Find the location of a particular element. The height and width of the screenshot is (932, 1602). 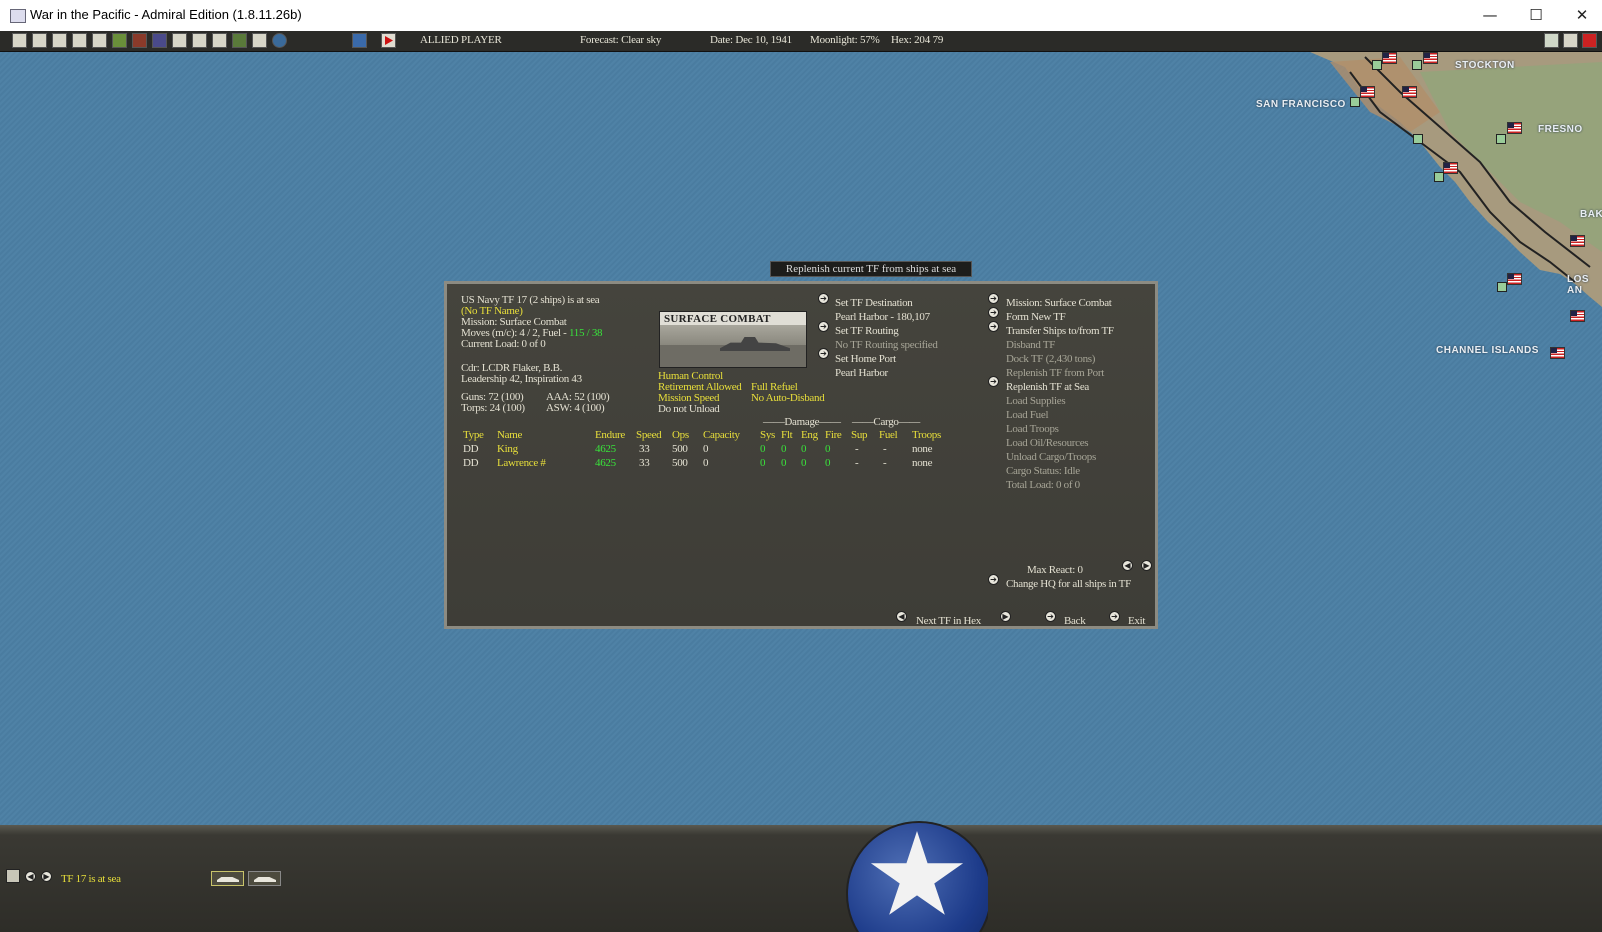

load-fuel-button: Load Fuel is located at coordinates (1027, 415).